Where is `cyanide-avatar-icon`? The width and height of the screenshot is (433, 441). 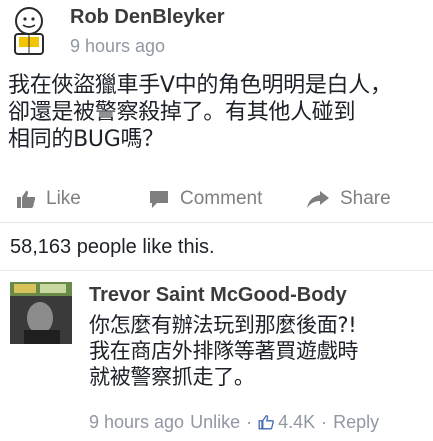 cyanide-avatar-icon is located at coordinates (29, 31).